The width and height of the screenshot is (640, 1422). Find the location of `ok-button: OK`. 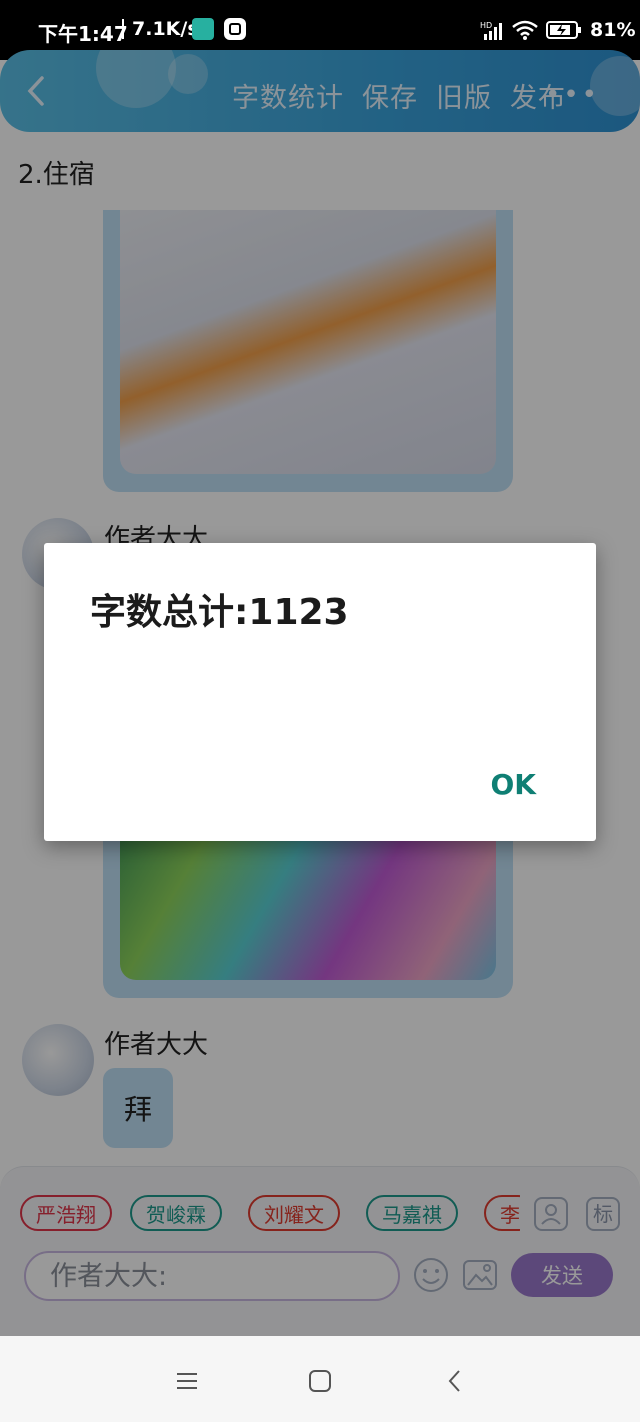

ok-button: OK is located at coordinates (514, 784).